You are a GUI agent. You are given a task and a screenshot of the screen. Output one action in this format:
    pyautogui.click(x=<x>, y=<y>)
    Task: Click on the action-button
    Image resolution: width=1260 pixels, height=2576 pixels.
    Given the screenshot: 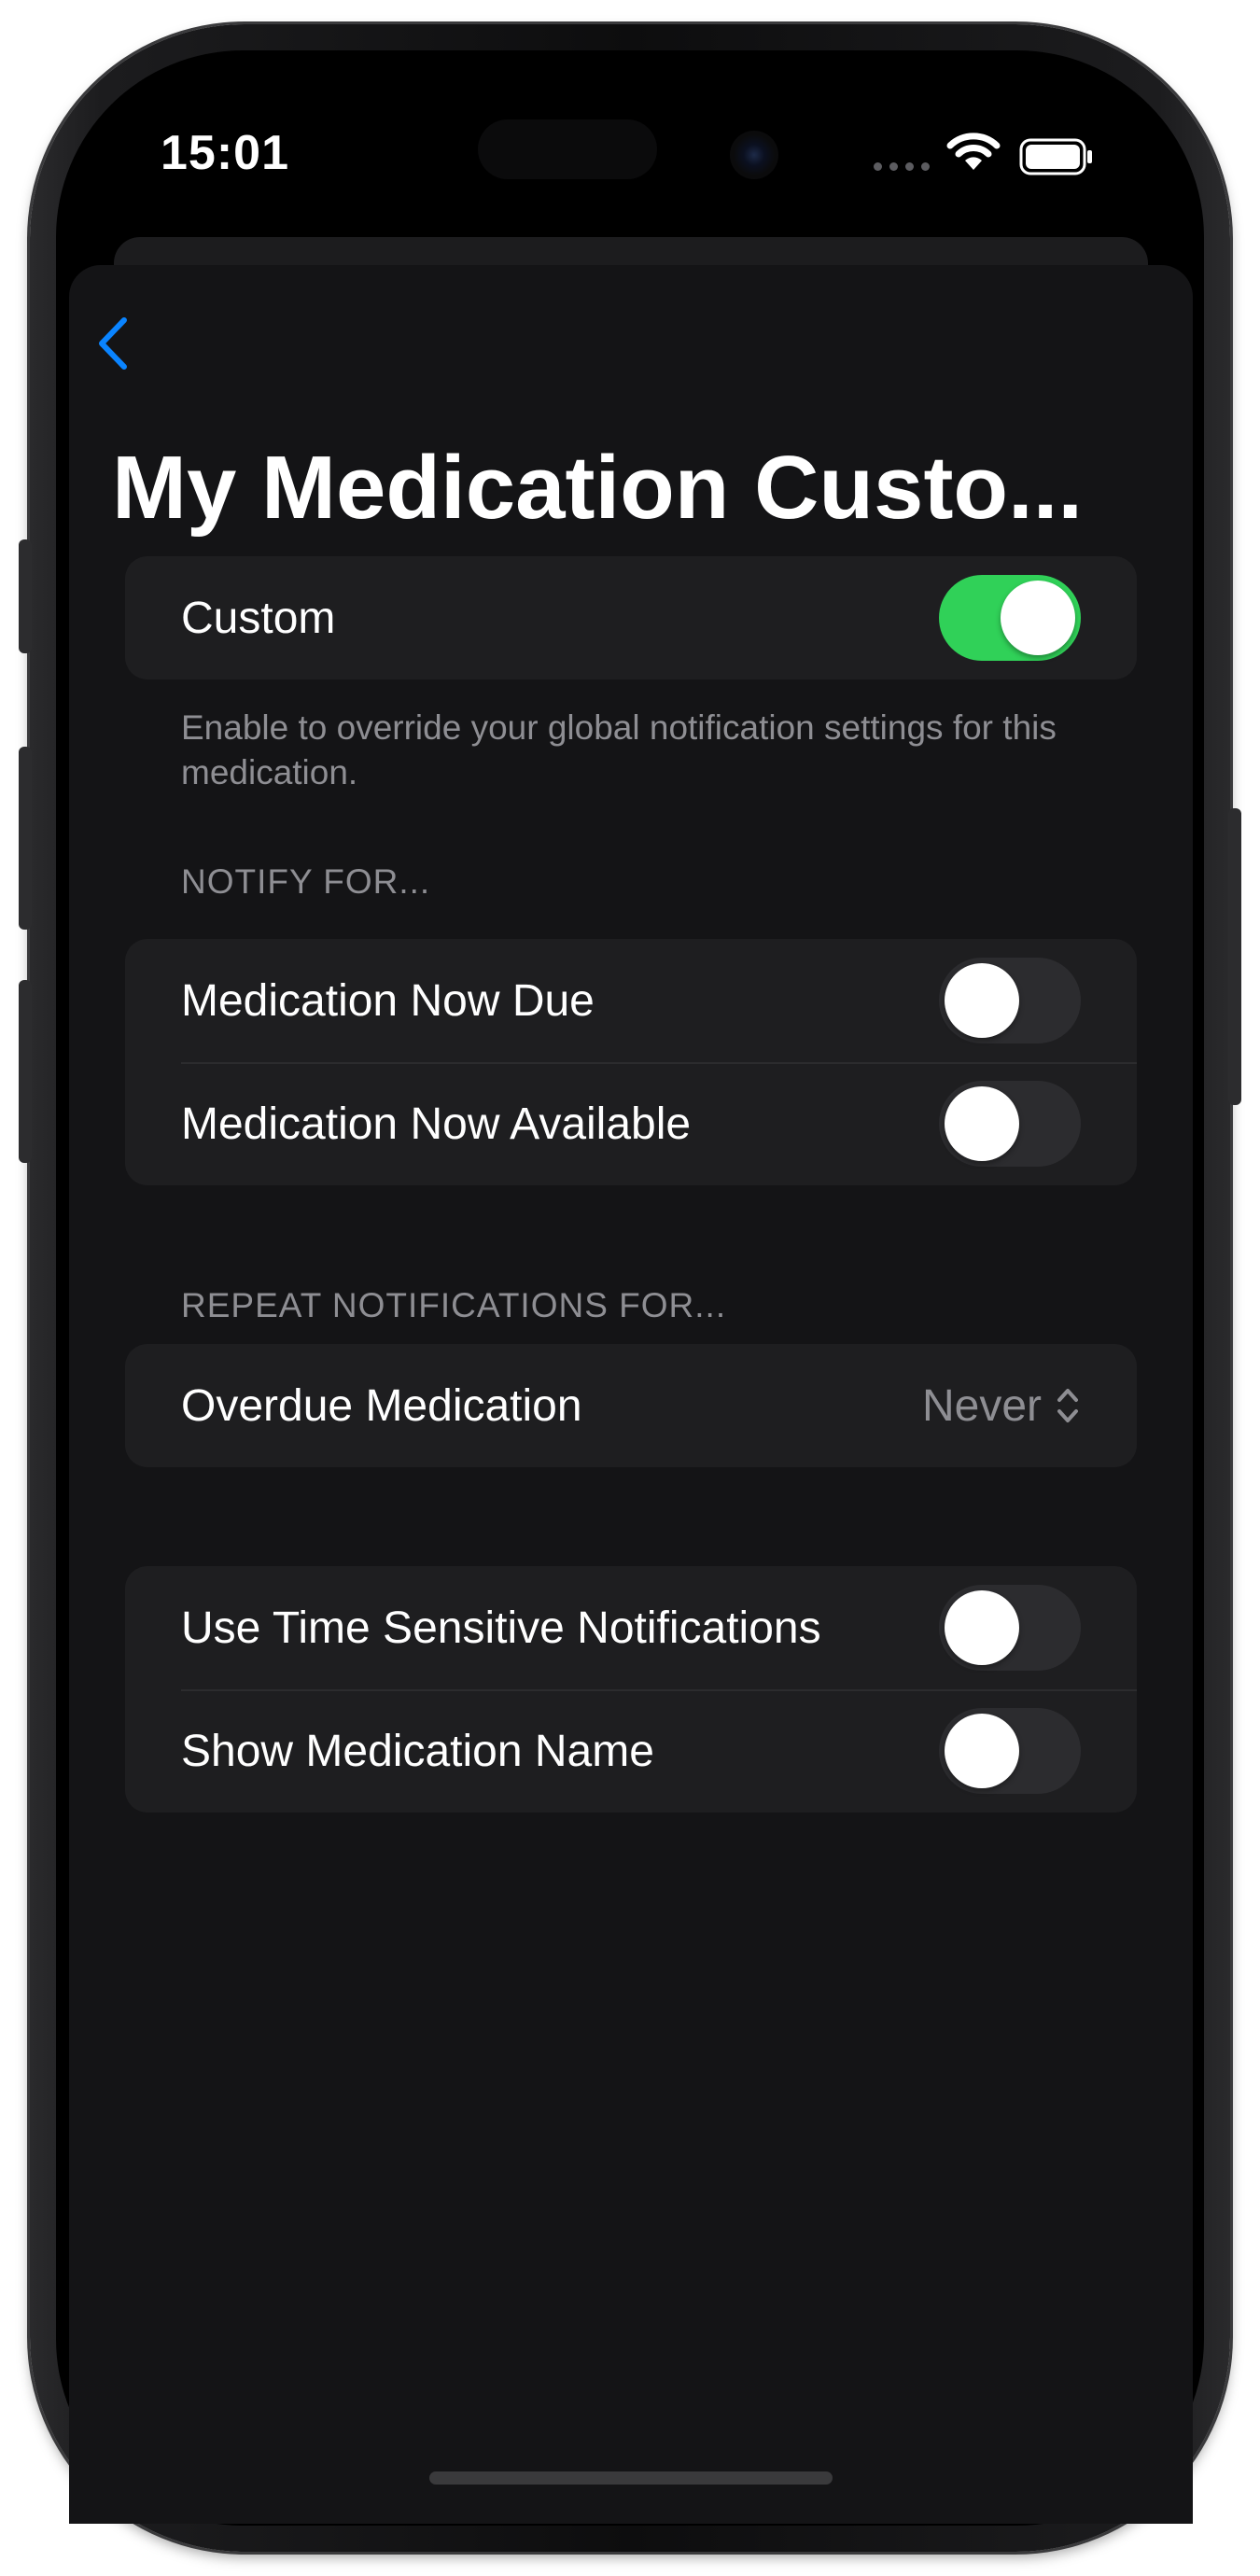 What is the action you would take?
    pyautogui.click(x=25, y=596)
    